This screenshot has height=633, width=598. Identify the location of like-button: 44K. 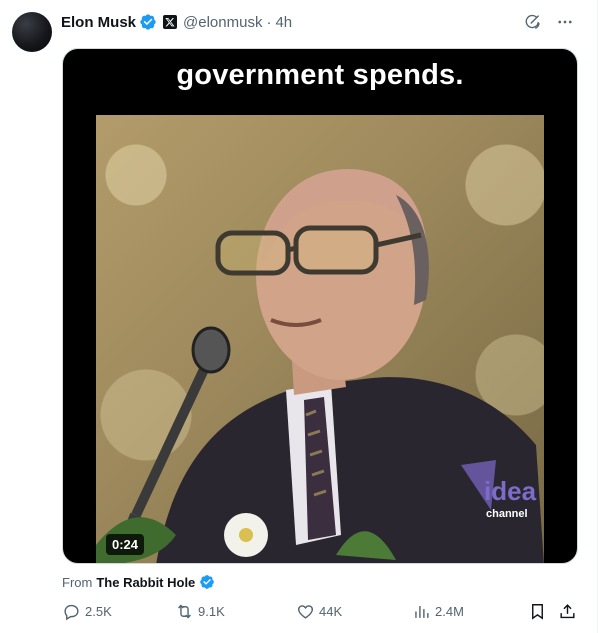
(319, 611).